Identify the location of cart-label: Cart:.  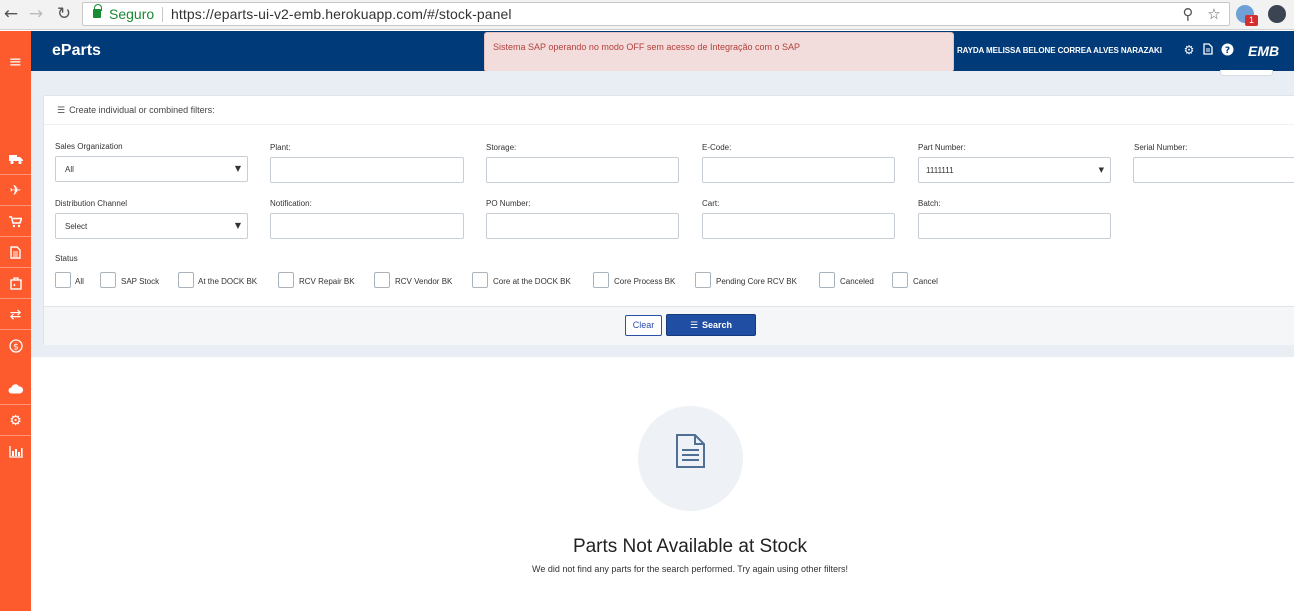
(711, 203).